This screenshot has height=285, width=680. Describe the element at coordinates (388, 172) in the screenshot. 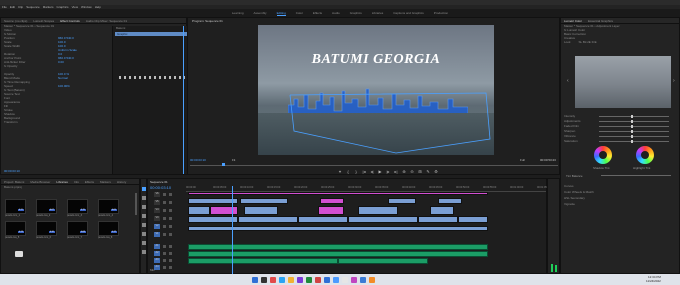

I see `step-forward-icon: |▸` at that location.